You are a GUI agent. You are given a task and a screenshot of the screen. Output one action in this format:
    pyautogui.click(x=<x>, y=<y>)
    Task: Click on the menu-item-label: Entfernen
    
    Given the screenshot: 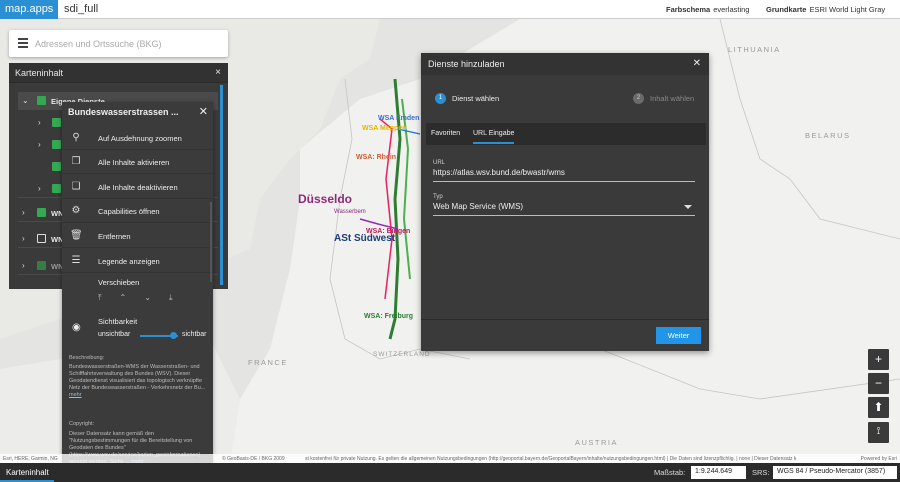 What is the action you would take?
    pyautogui.click(x=114, y=236)
    